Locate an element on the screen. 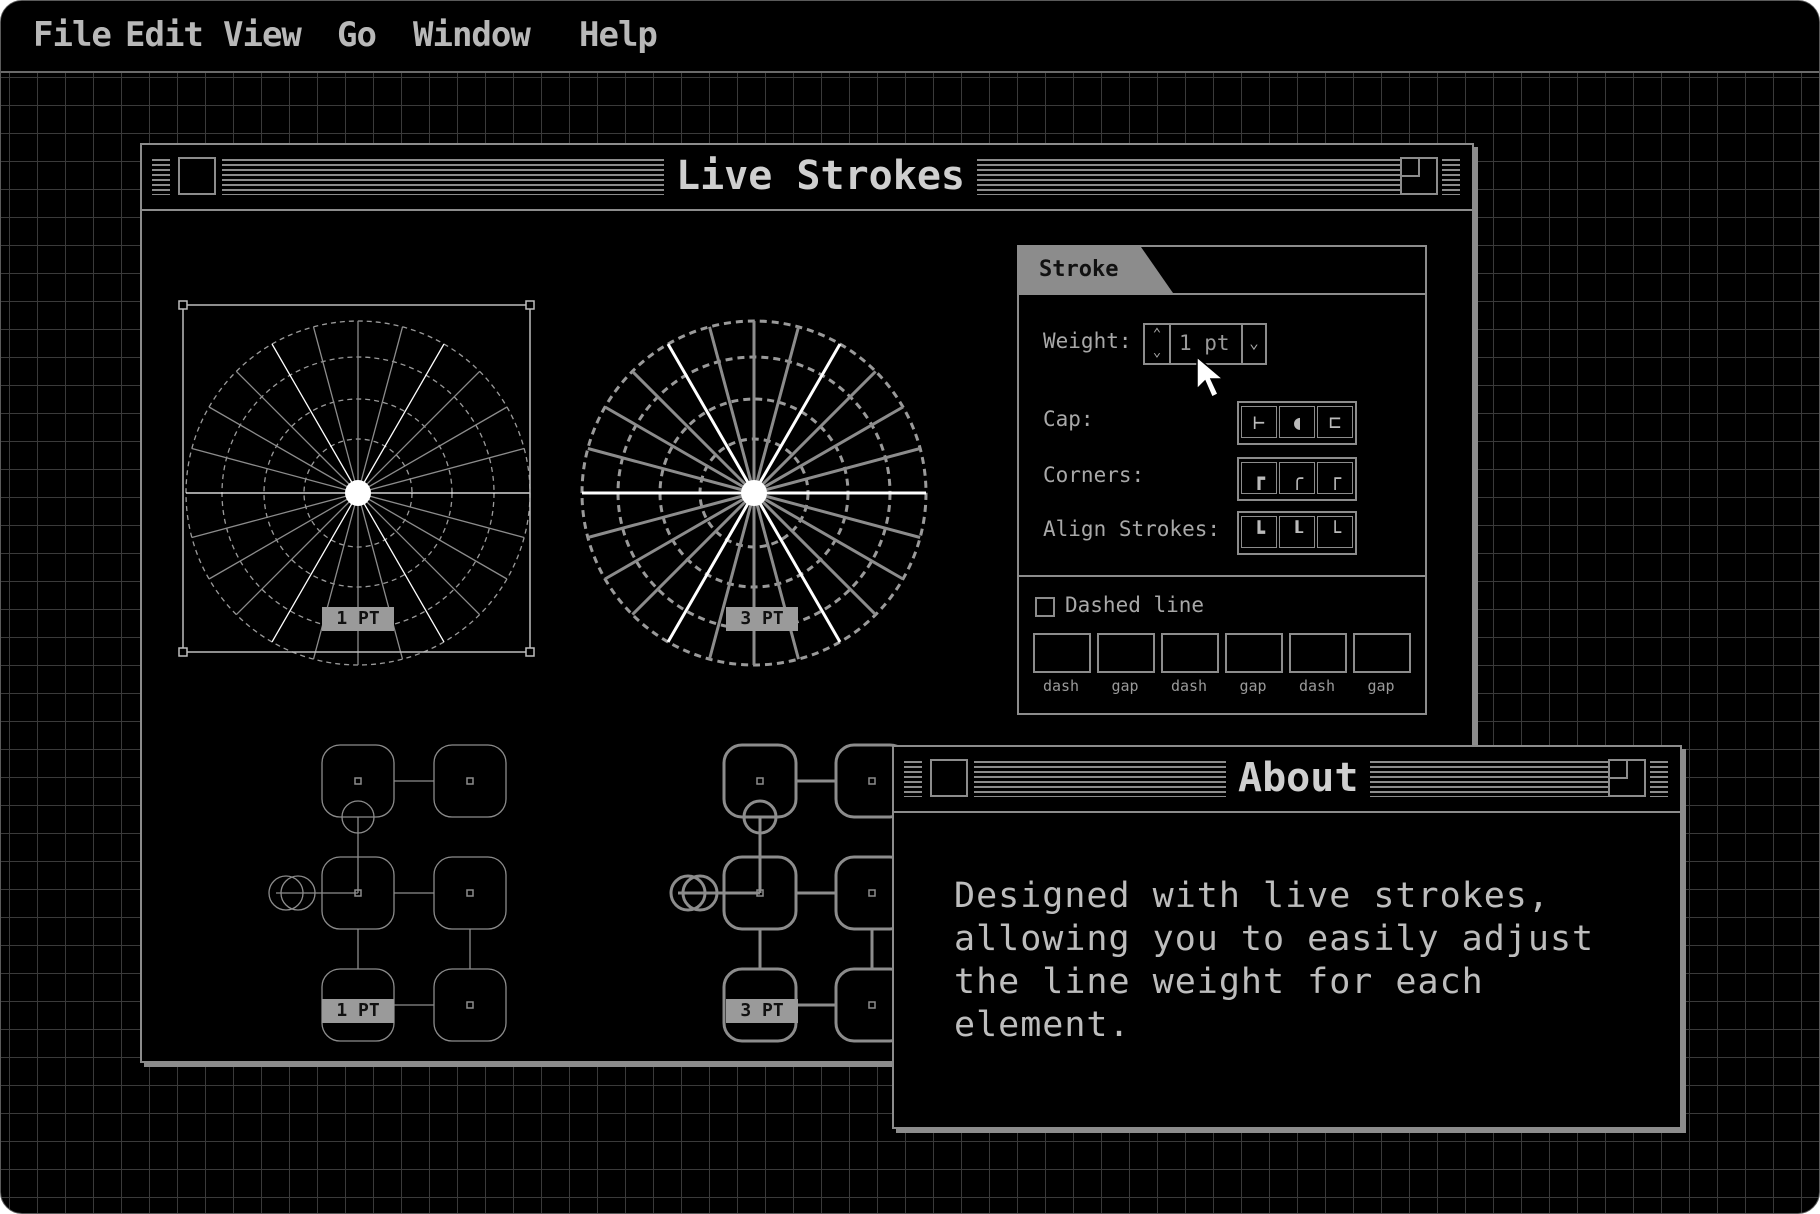 The width and height of the screenshot is (1820, 1214). align-buttons: ┗ ┖ └ is located at coordinates (1297, 533).